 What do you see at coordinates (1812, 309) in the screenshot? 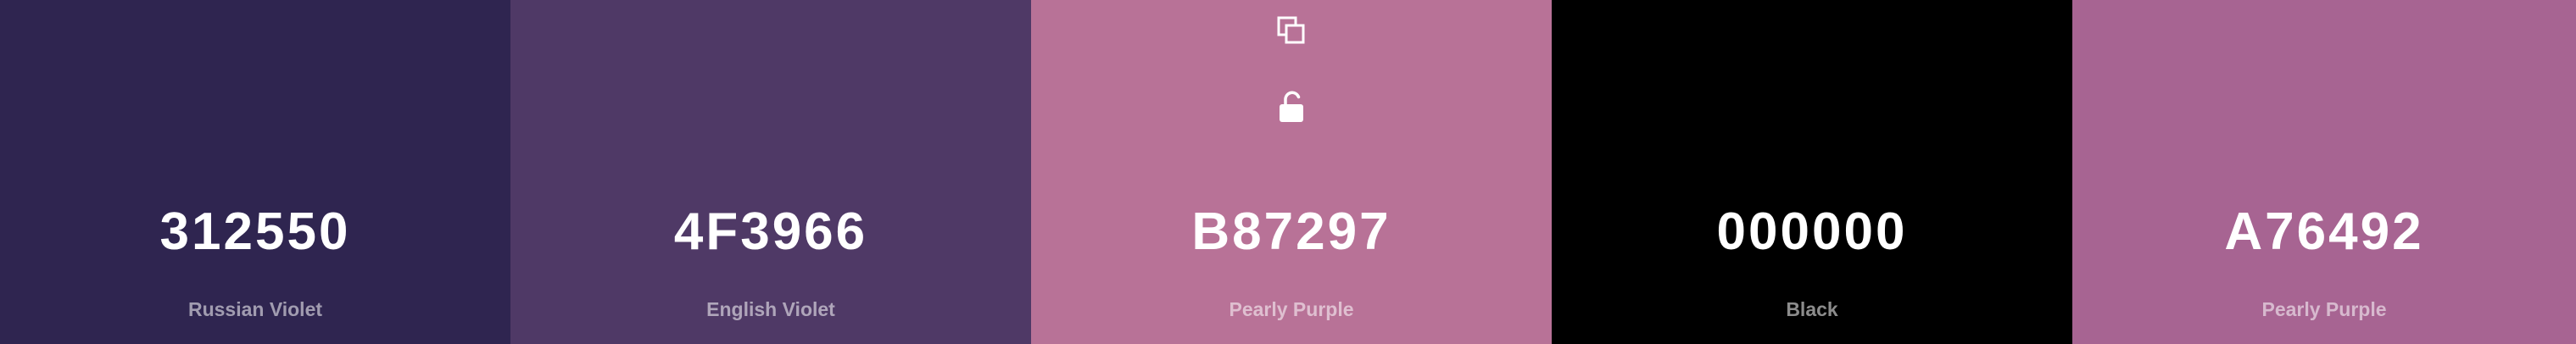
I see `swatch-color-name: Black` at bounding box center [1812, 309].